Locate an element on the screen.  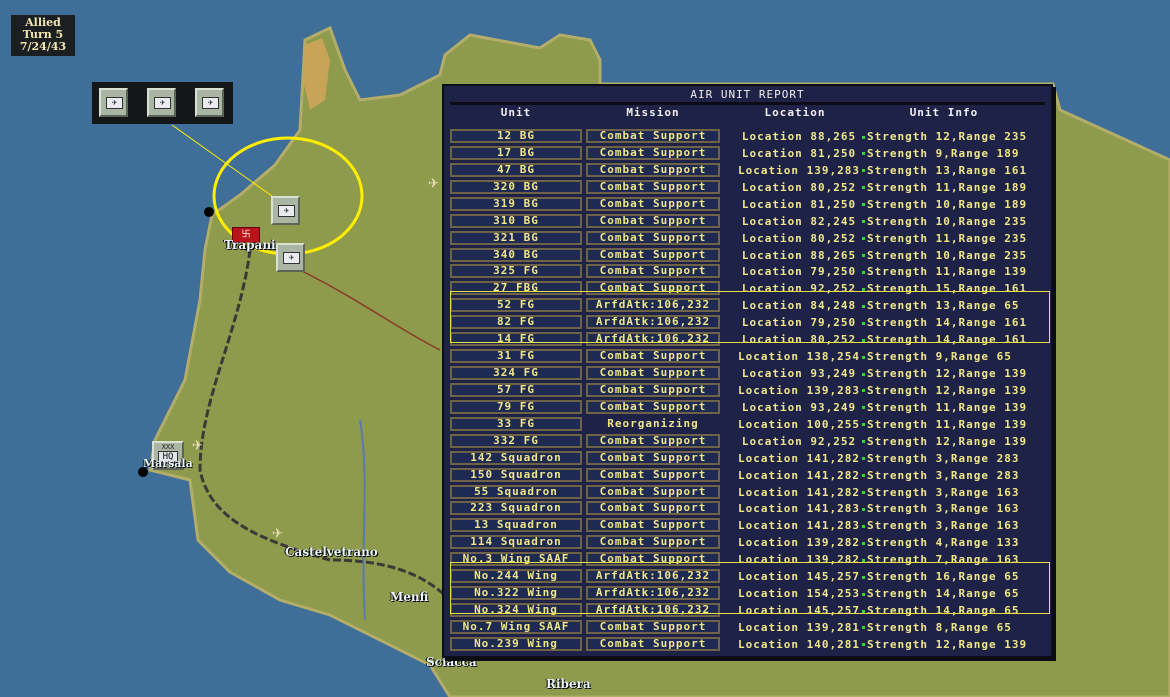
unit-info-cell: Strength 14,Range 161 is located at coordinates (944, 322).